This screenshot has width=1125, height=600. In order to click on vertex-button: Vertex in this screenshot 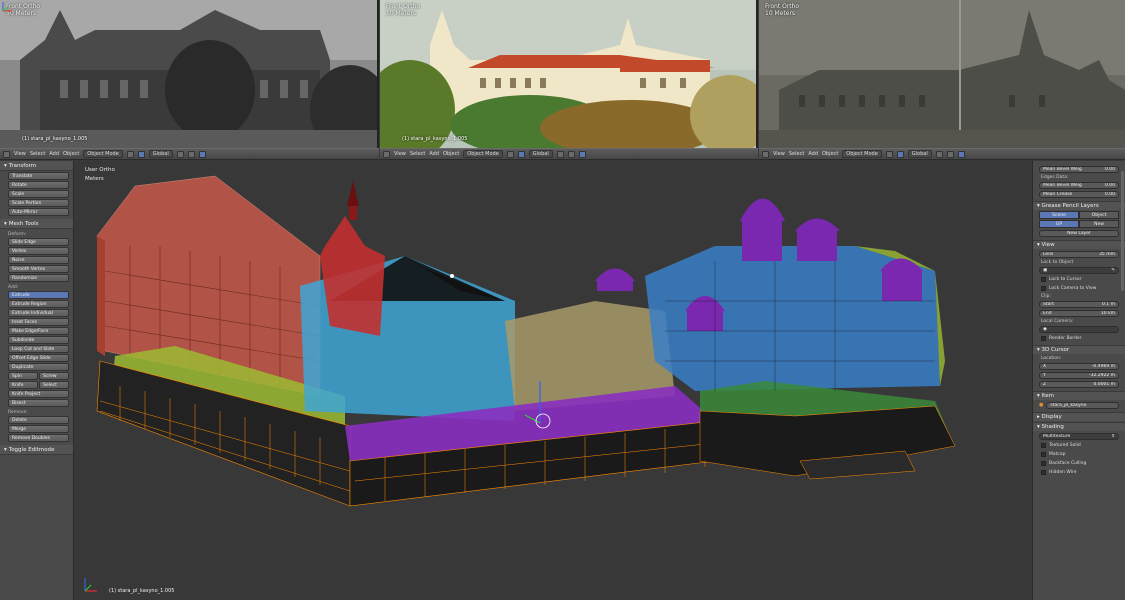, I will do `click(38, 251)`.